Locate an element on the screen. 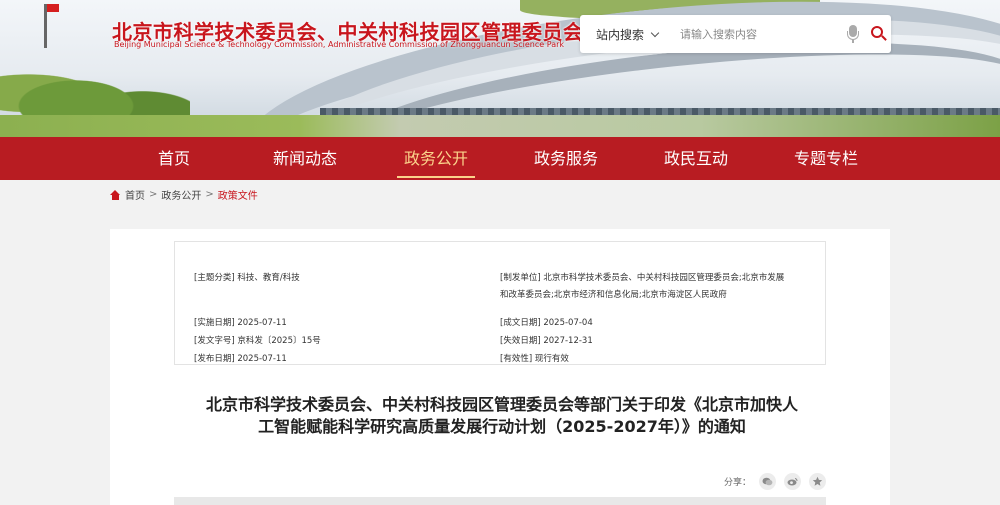 The width and height of the screenshot is (1000, 505). meta-validity: [有效性] 现行有效 is located at coordinates (534, 359).